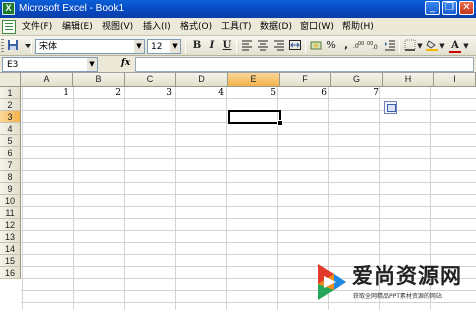 The height and width of the screenshot is (310, 476). Describe the element at coordinates (295, 46) in the screenshot. I see `merge-center-icon` at that location.